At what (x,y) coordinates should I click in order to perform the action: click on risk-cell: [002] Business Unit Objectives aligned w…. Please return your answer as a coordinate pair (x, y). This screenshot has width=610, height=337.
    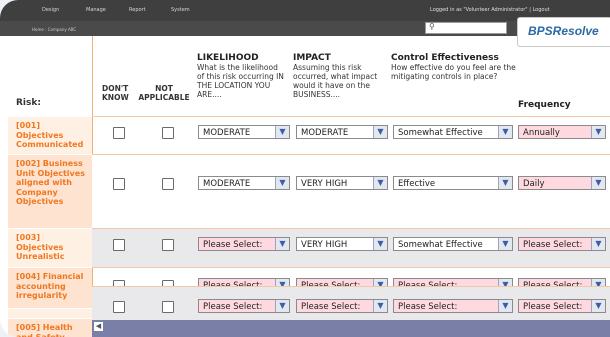
    Looking at the image, I should click on (50, 191).